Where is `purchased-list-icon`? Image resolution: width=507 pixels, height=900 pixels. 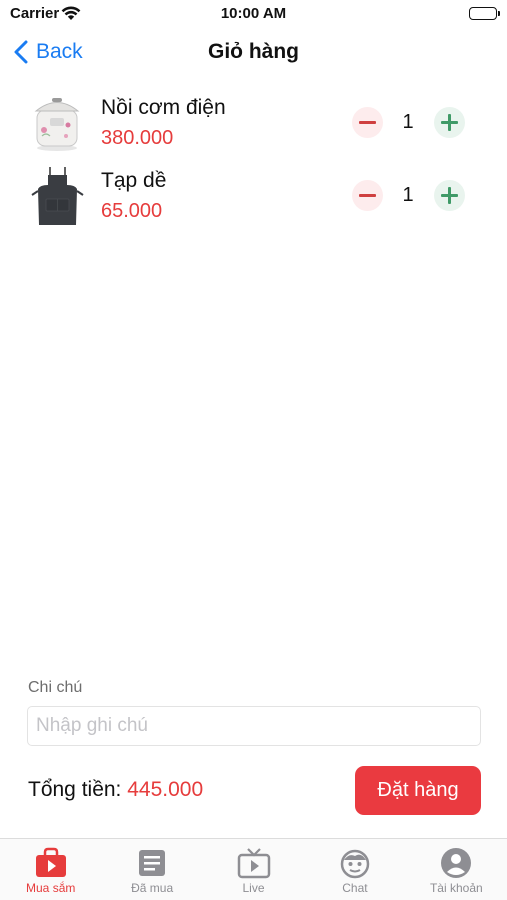 purchased-list-icon is located at coordinates (152, 863).